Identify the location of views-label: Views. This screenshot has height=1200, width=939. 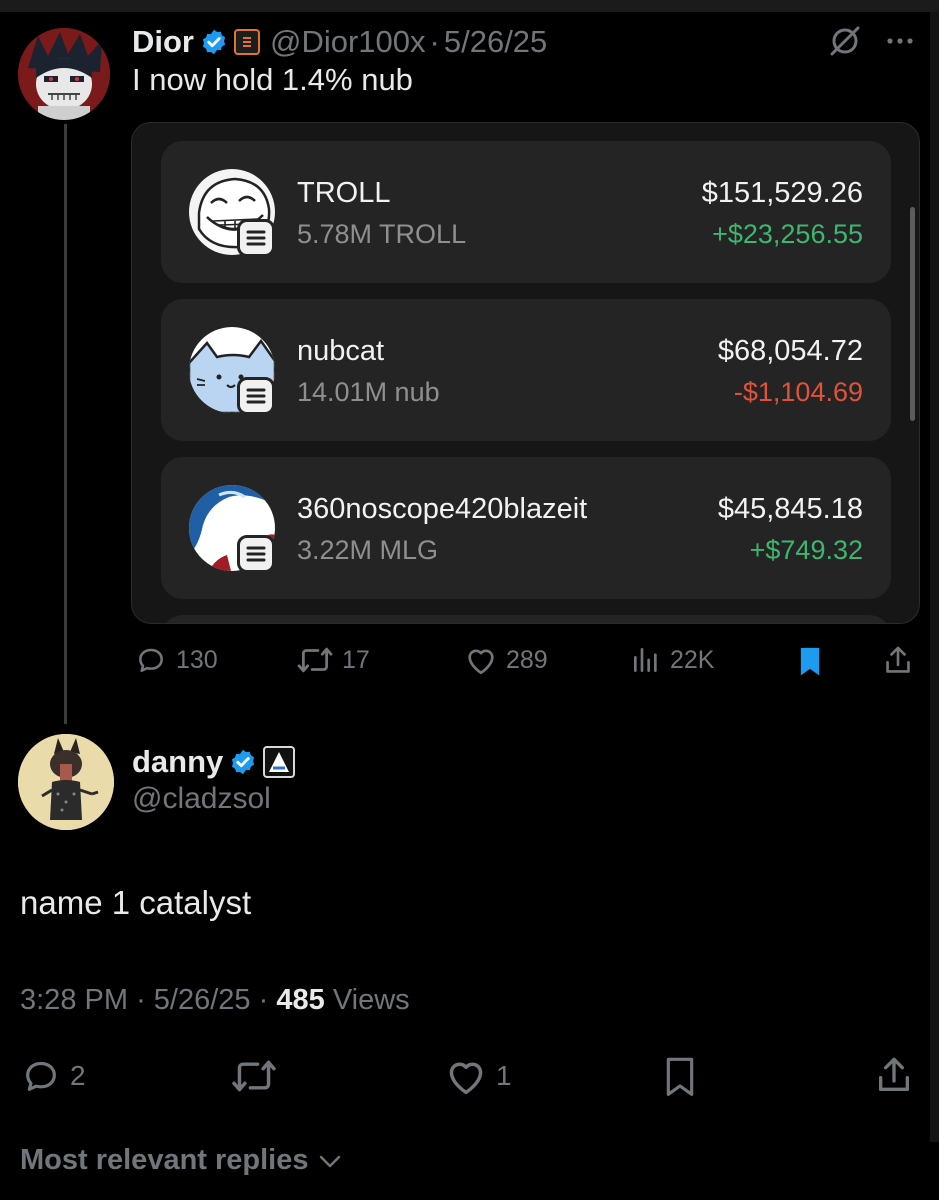
(371, 1000).